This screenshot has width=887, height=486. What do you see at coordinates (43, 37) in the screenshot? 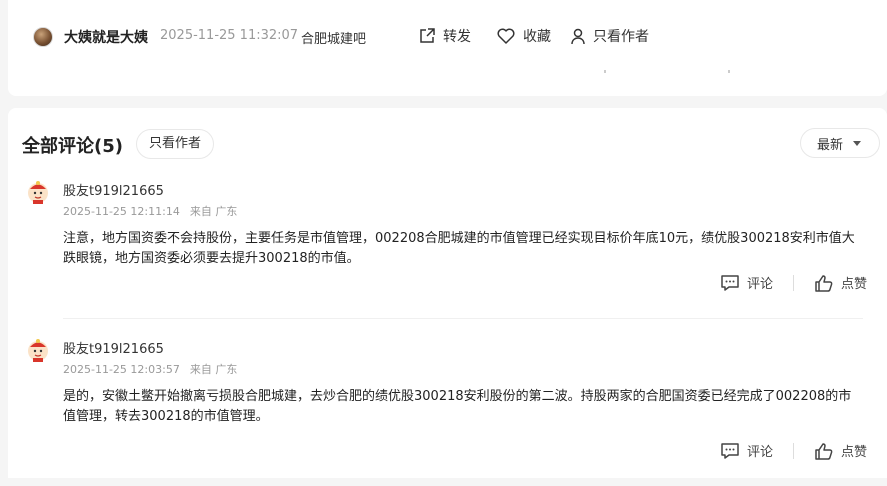
I see `author-avatar` at bounding box center [43, 37].